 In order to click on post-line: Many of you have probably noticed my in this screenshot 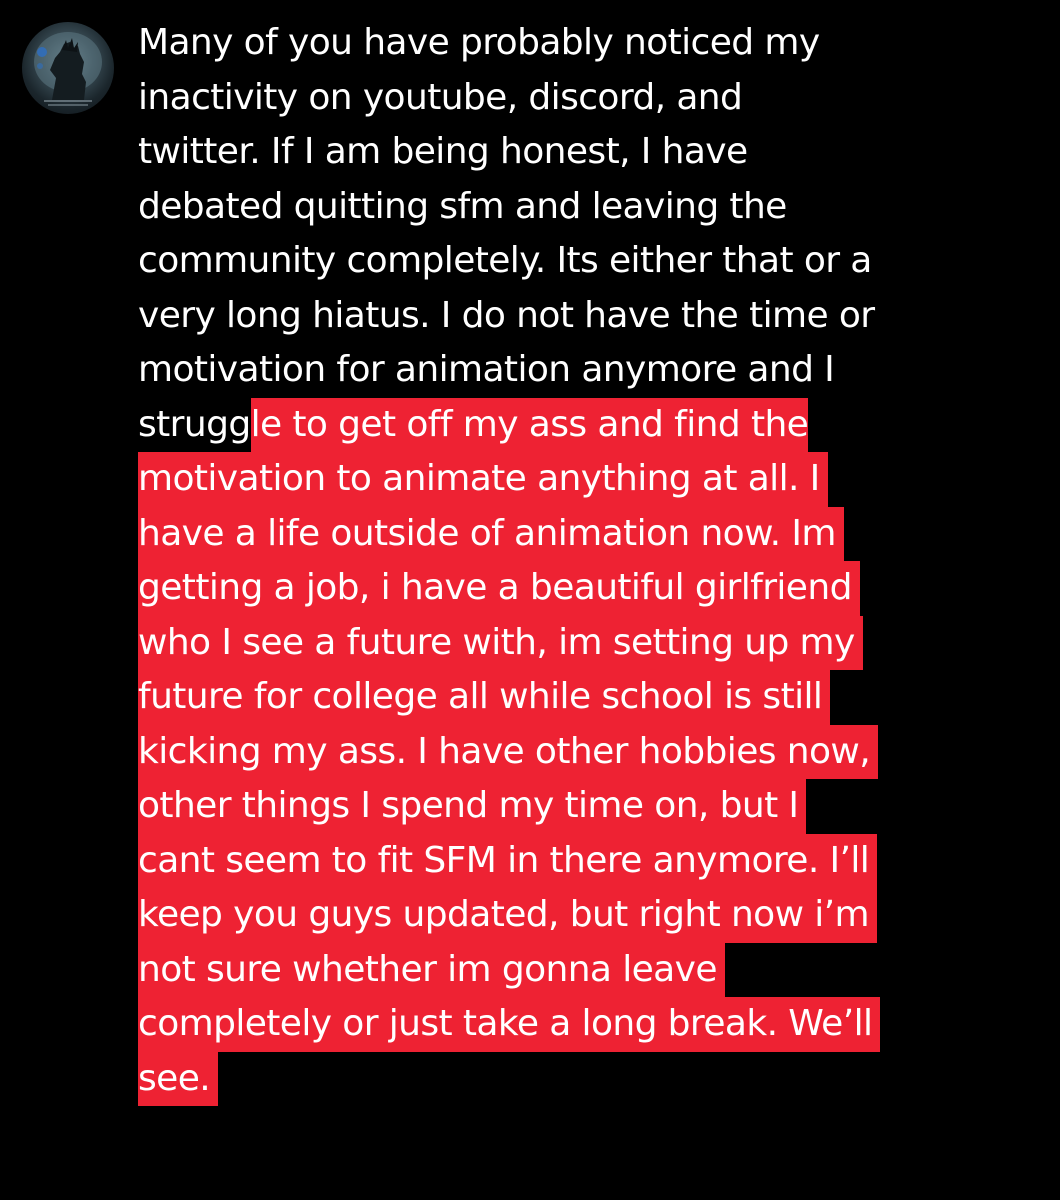, I will do `click(595, 43)`.